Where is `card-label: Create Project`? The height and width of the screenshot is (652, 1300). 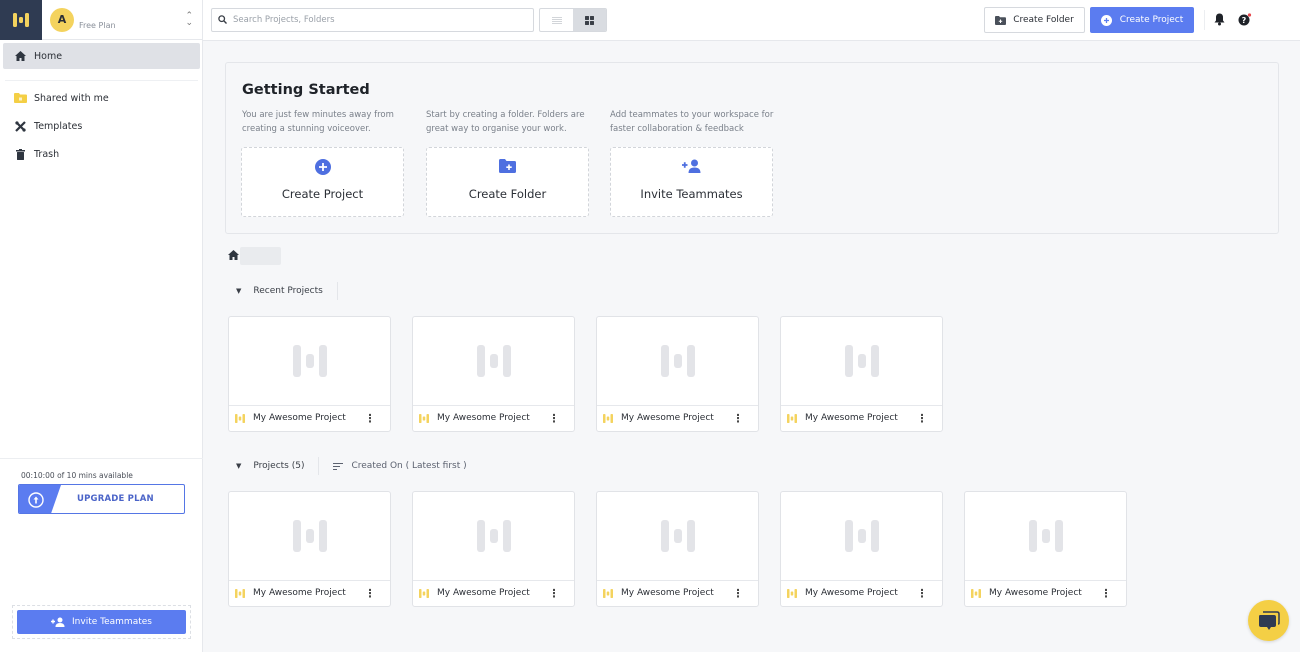 card-label: Create Project is located at coordinates (322, 194).